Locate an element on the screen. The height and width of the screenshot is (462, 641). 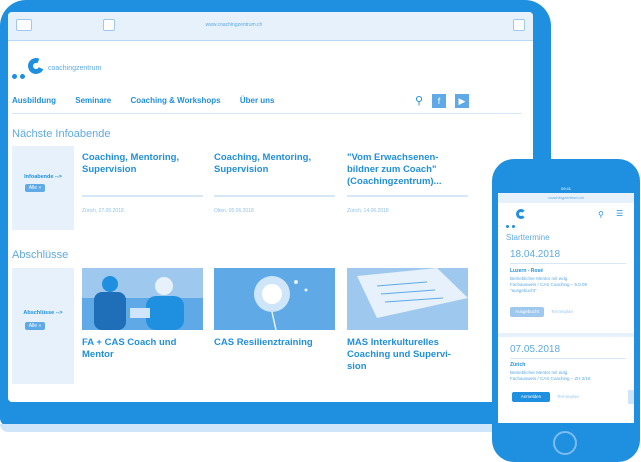
browser-back-button is located at coordinates (24, 25).